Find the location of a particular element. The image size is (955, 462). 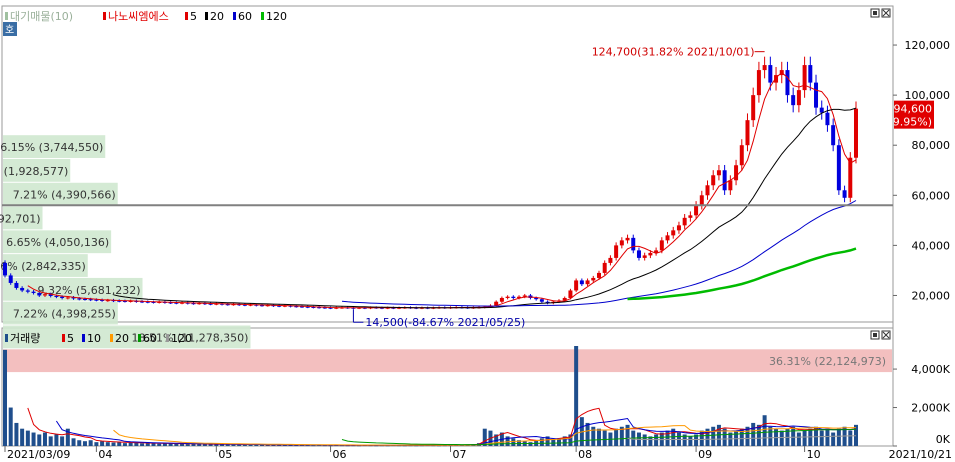

supply-bar-label: 4.66% (2,842,335) is located at coordinates (43, 266).